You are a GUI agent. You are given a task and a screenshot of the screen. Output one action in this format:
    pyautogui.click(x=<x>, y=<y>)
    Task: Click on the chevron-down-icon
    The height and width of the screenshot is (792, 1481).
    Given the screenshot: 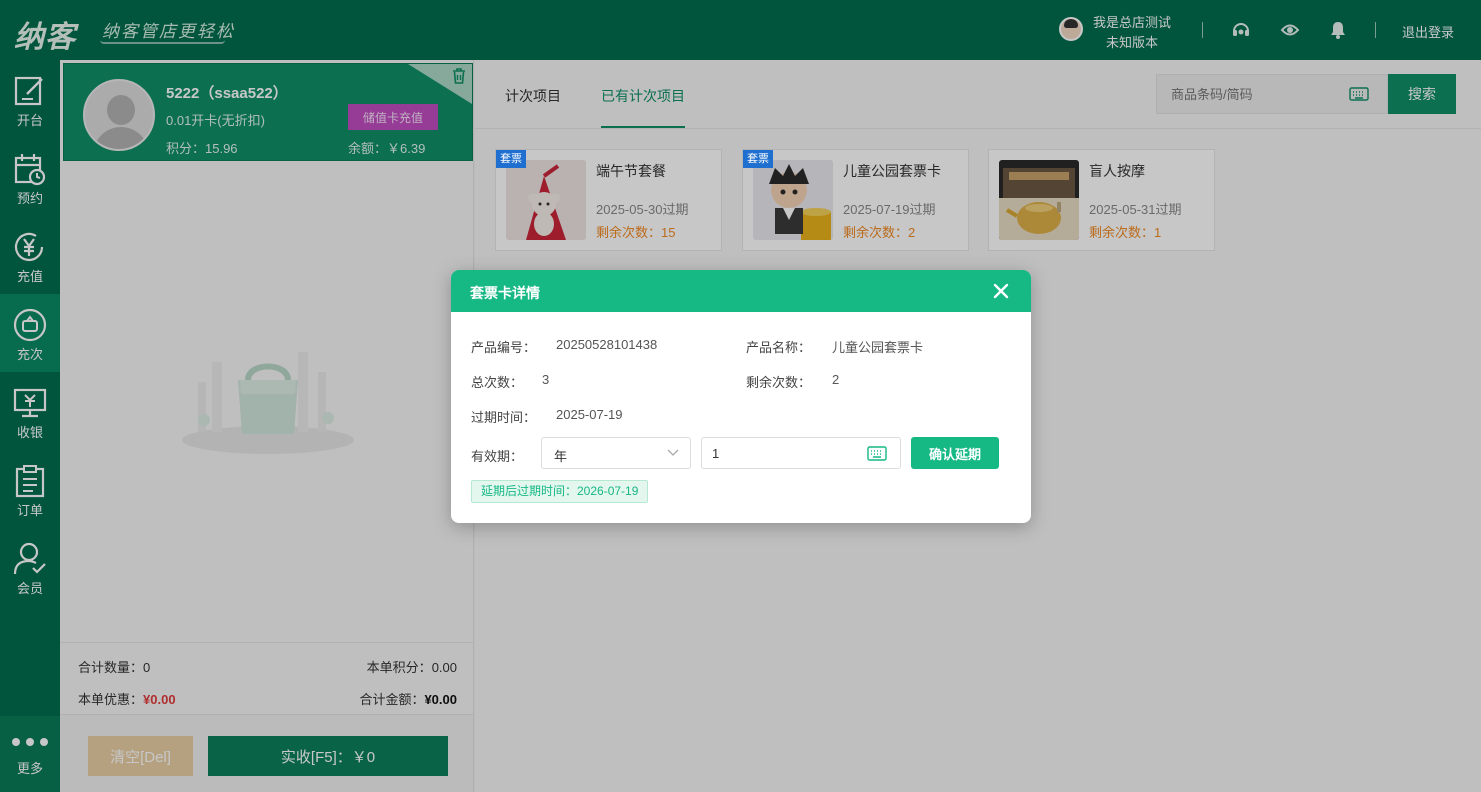 What is the action you would take?
    pyautogui.click(x=673, y=452)
    